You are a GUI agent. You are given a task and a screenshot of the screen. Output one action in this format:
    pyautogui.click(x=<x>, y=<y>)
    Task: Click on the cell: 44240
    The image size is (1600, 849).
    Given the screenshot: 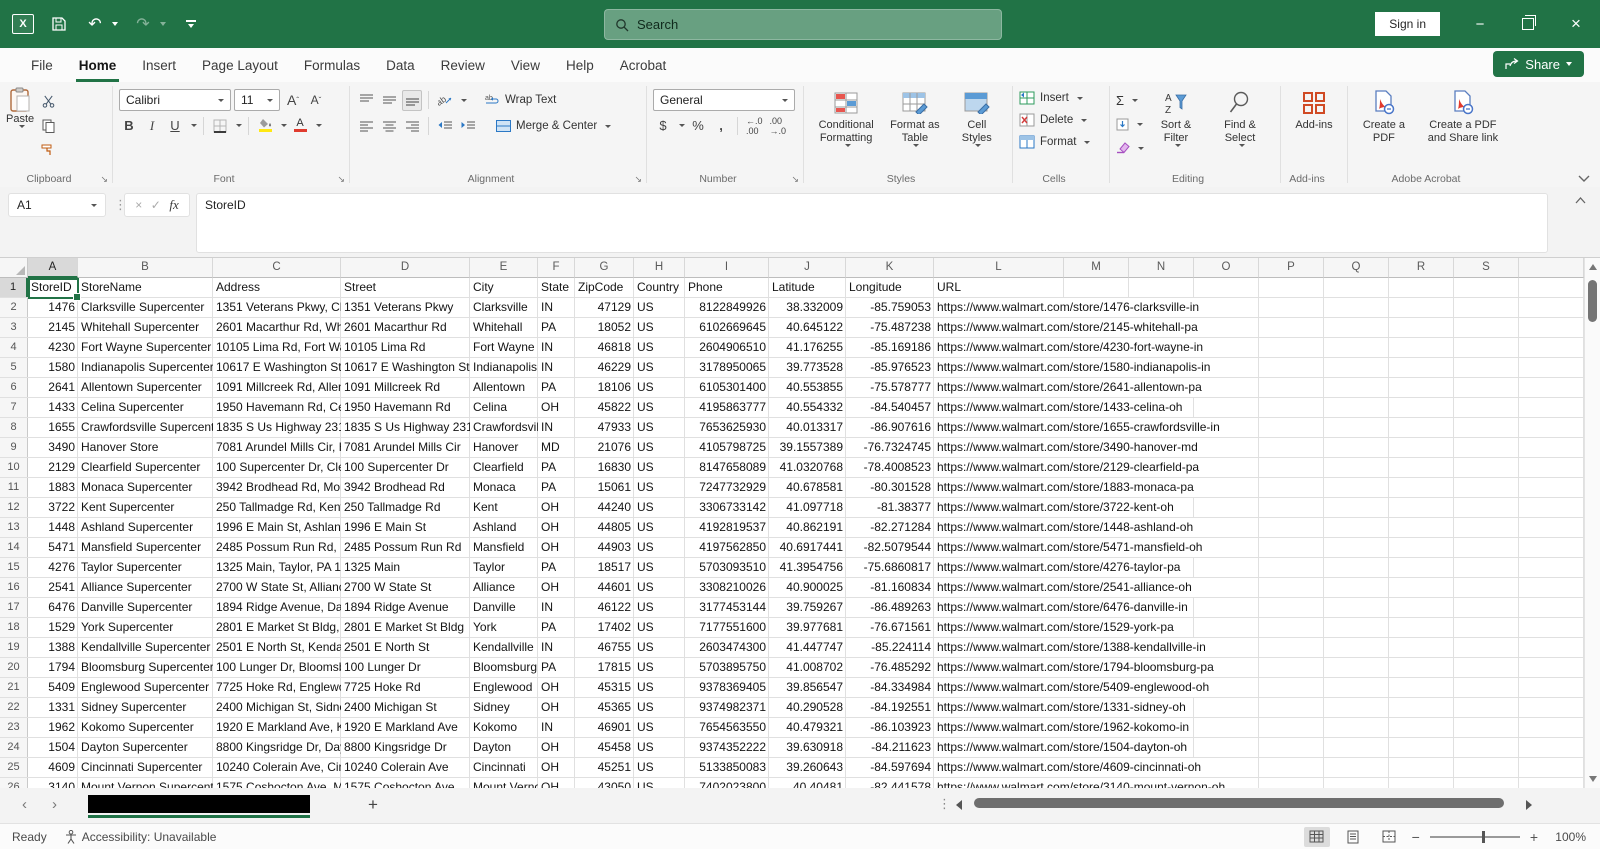 What is the action you would take?
    pyautogui.click(x=604, y=507)
    